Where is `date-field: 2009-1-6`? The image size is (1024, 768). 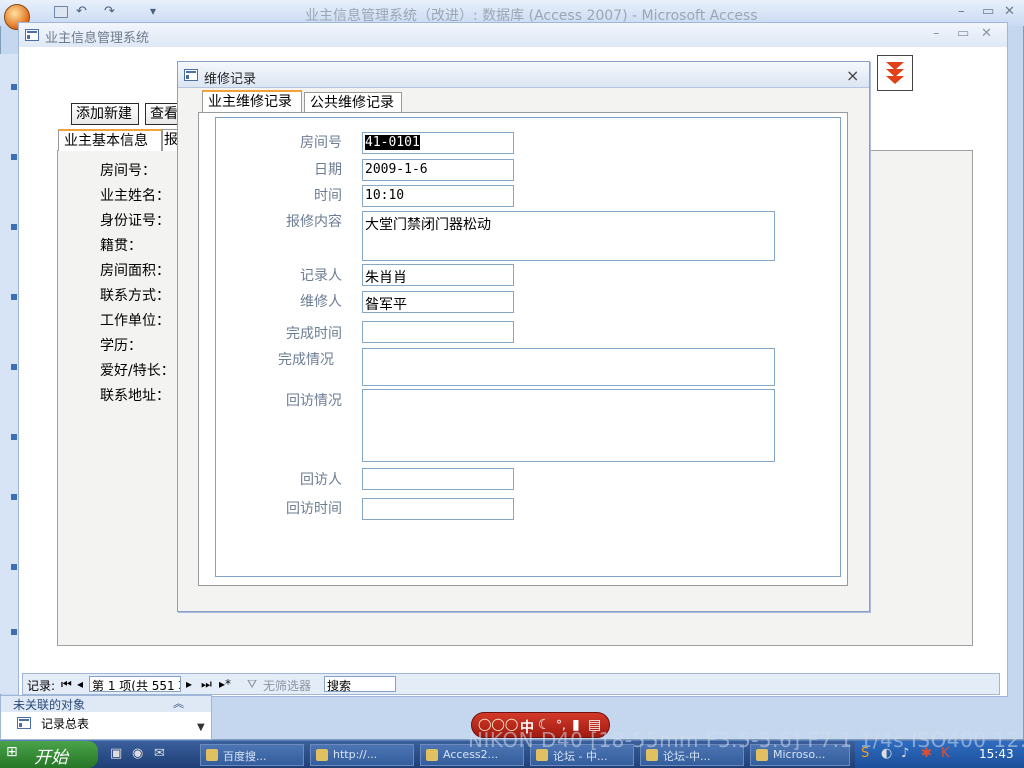
date-field: 2009-1-6 is located at coordinates (438, 170).